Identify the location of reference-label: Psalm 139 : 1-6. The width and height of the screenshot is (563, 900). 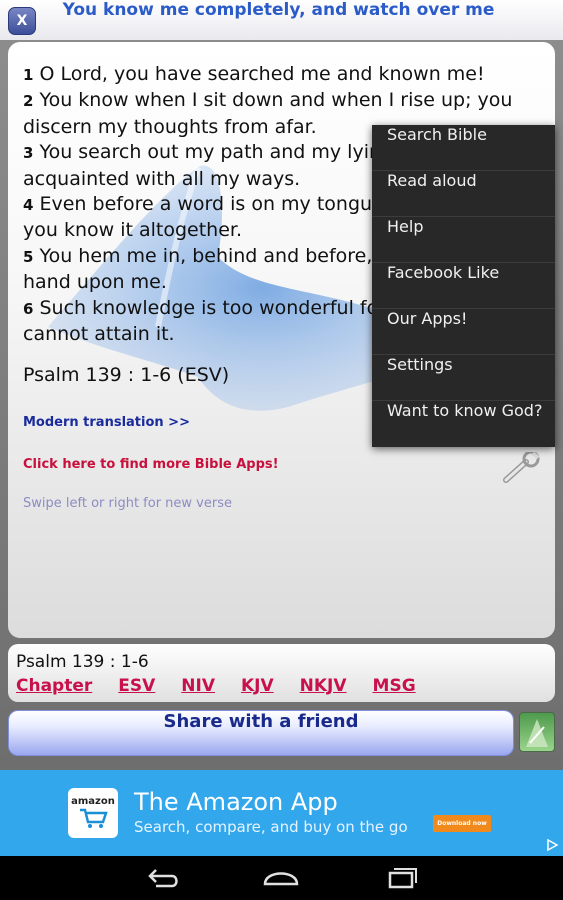
(82, 662).